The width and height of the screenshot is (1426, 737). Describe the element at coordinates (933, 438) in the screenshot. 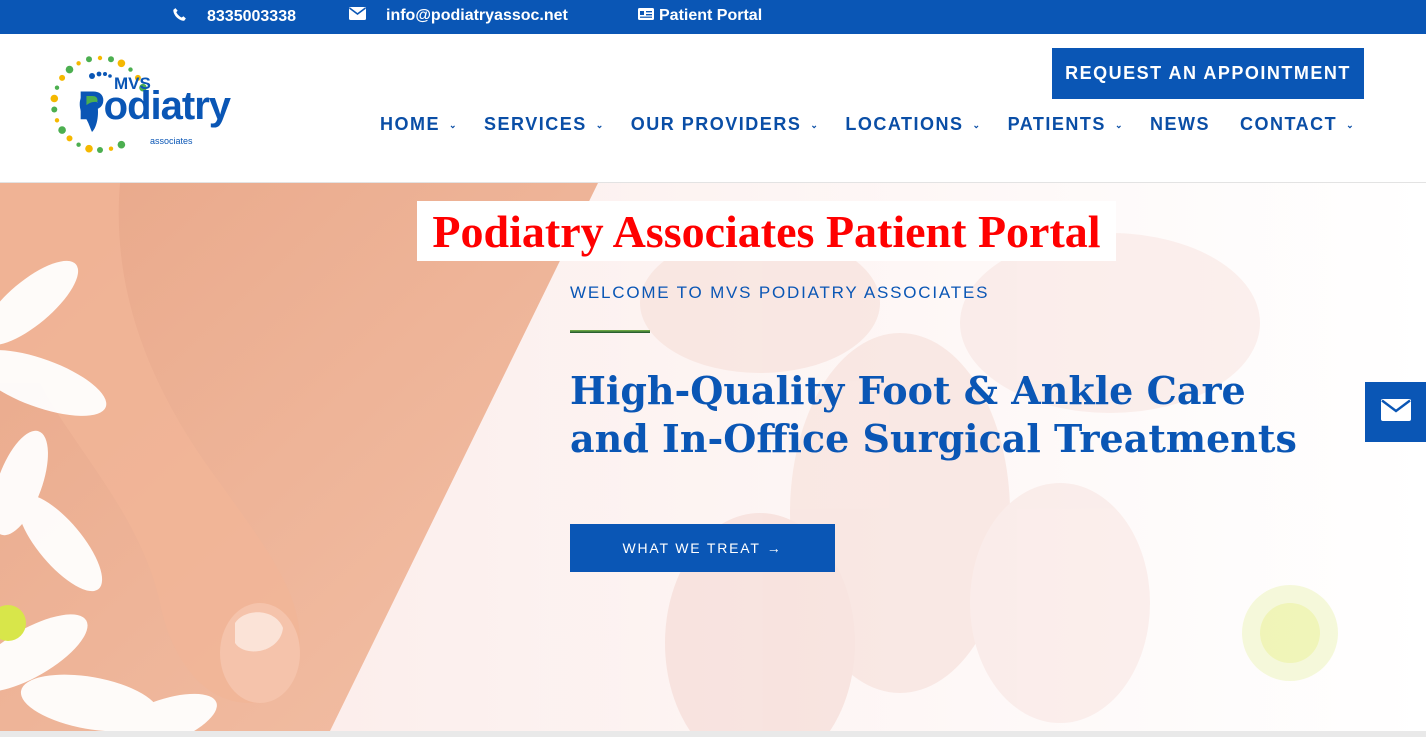

I see `hero-headline-line2: and In-Office Surgical Treatments` at that location.